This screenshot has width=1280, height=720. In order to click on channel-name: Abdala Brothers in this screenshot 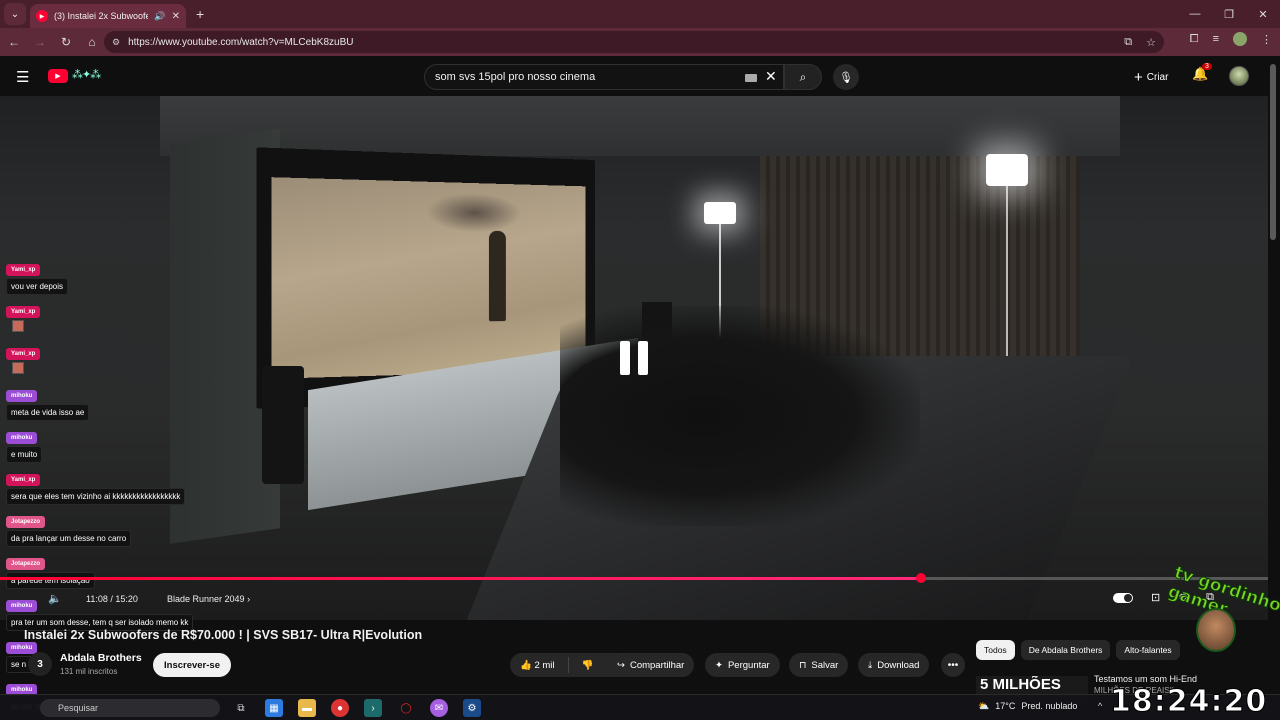, I will do `click(101, 658)`.